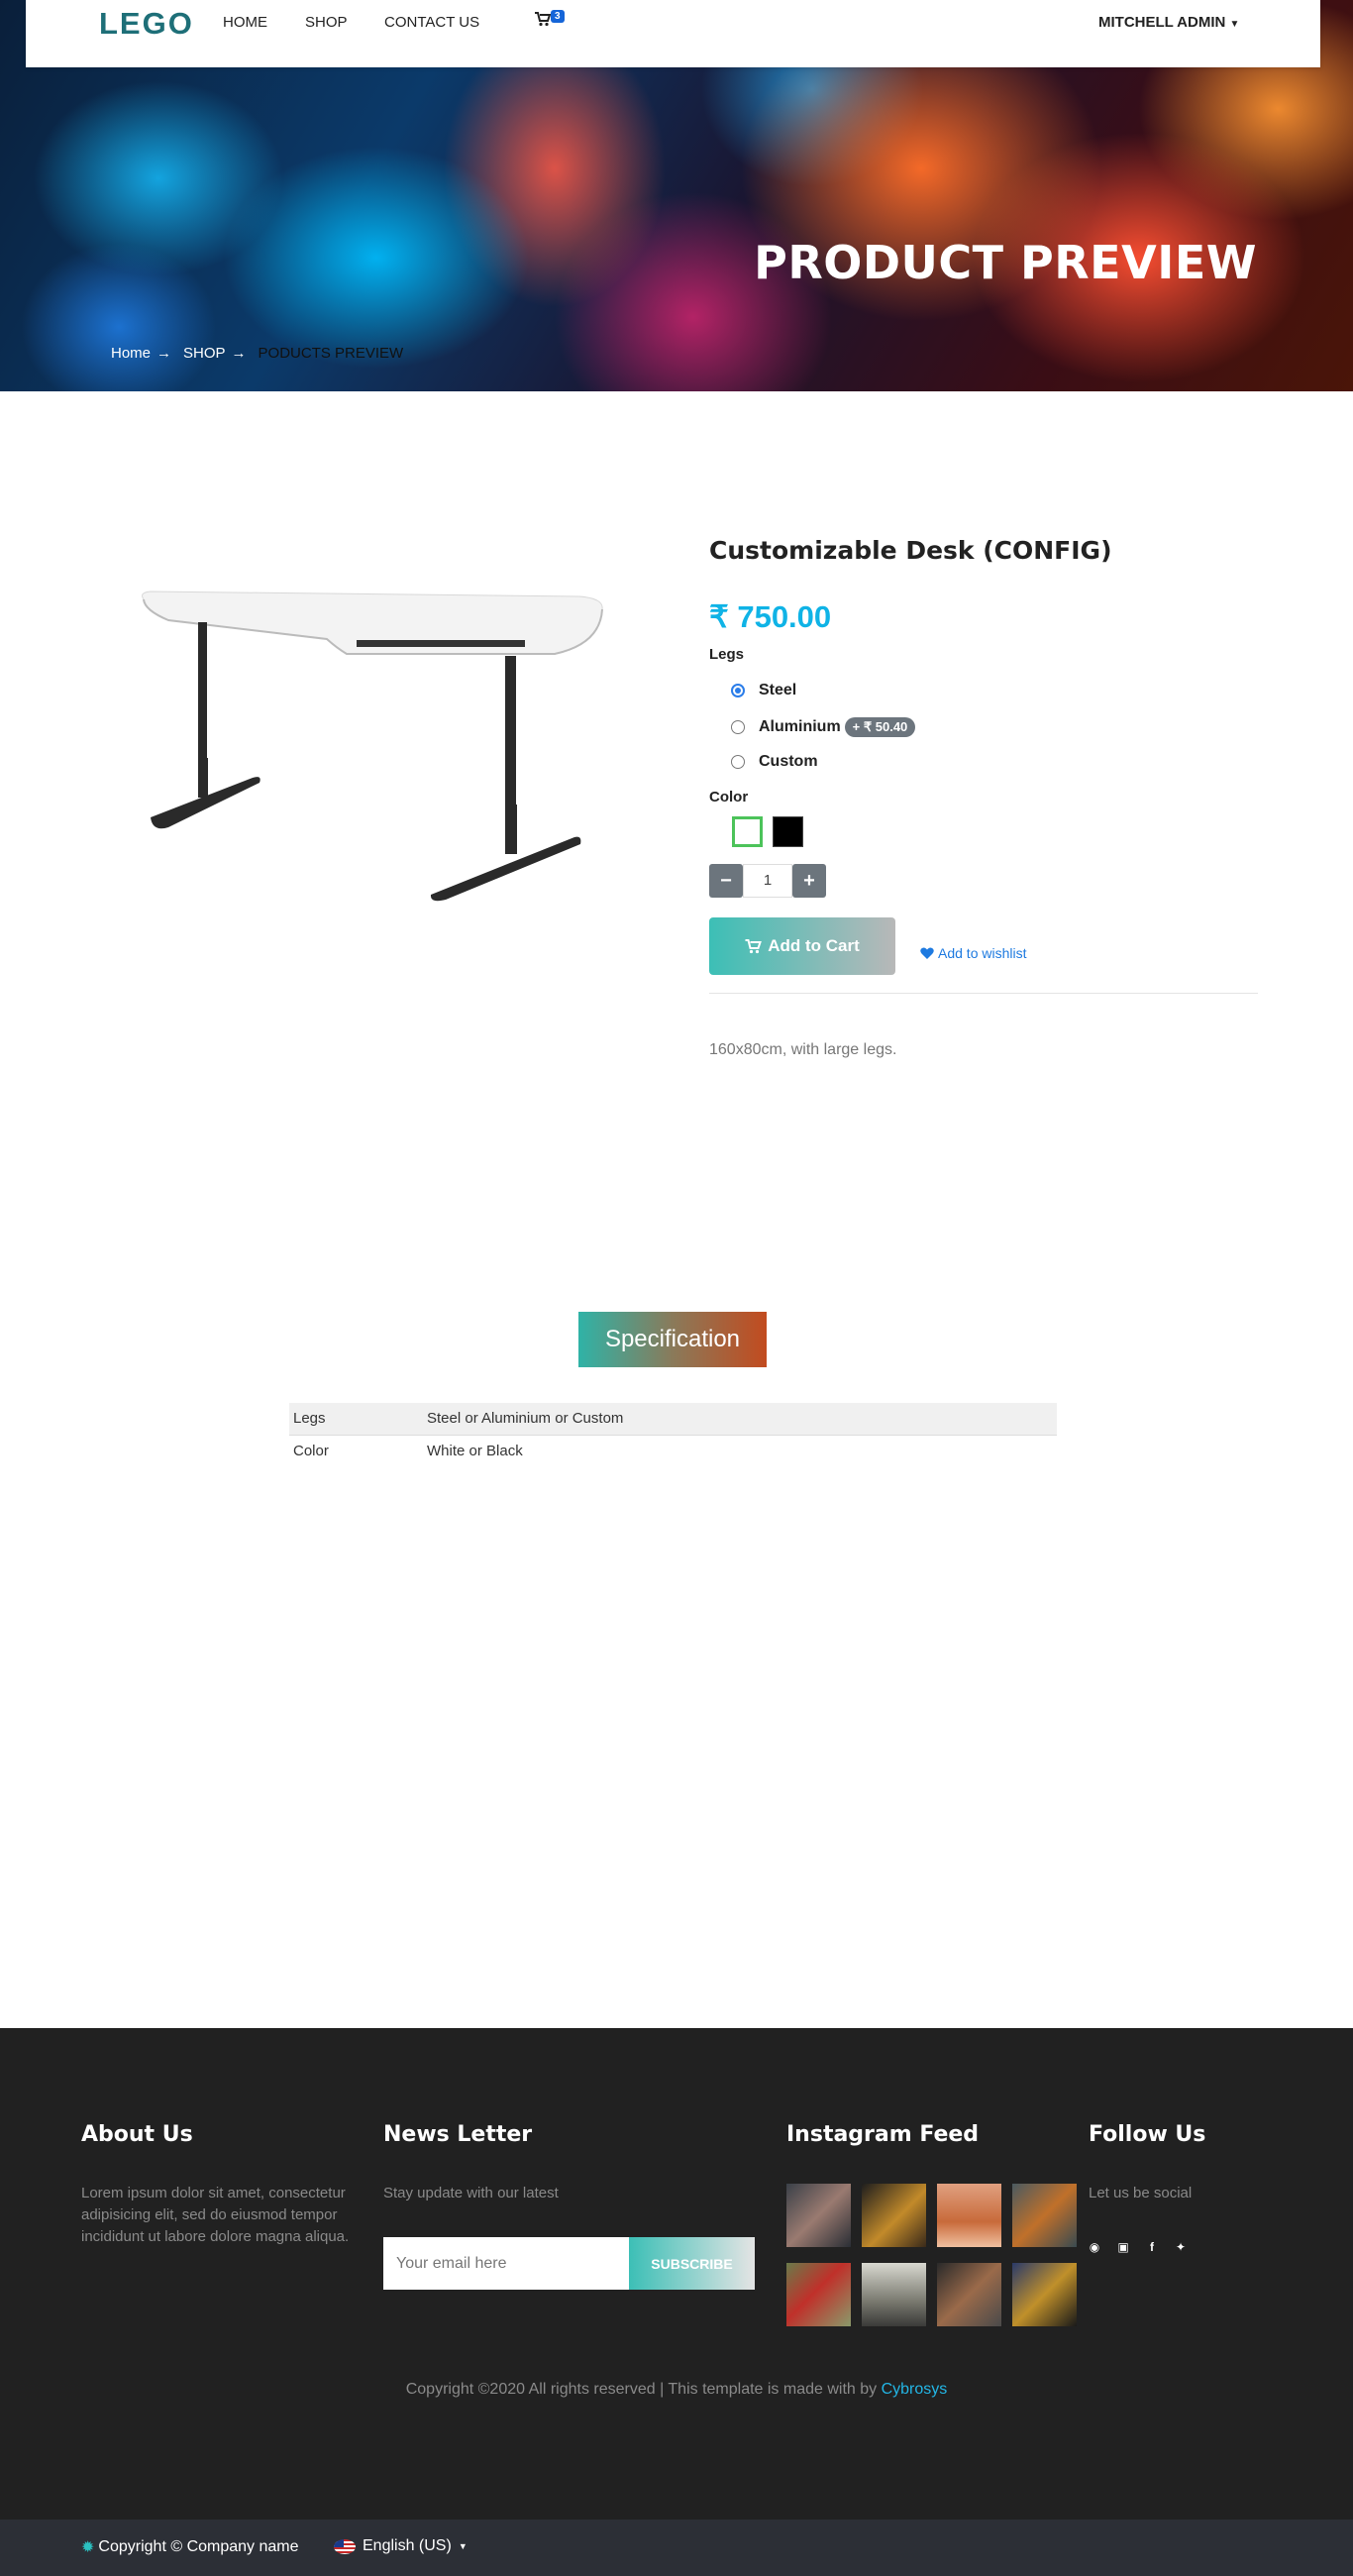  What do you see at coordinates (326, 23) in the screenshot?
I see `nav-shop: SHOP` at bounding box center [326, 23].